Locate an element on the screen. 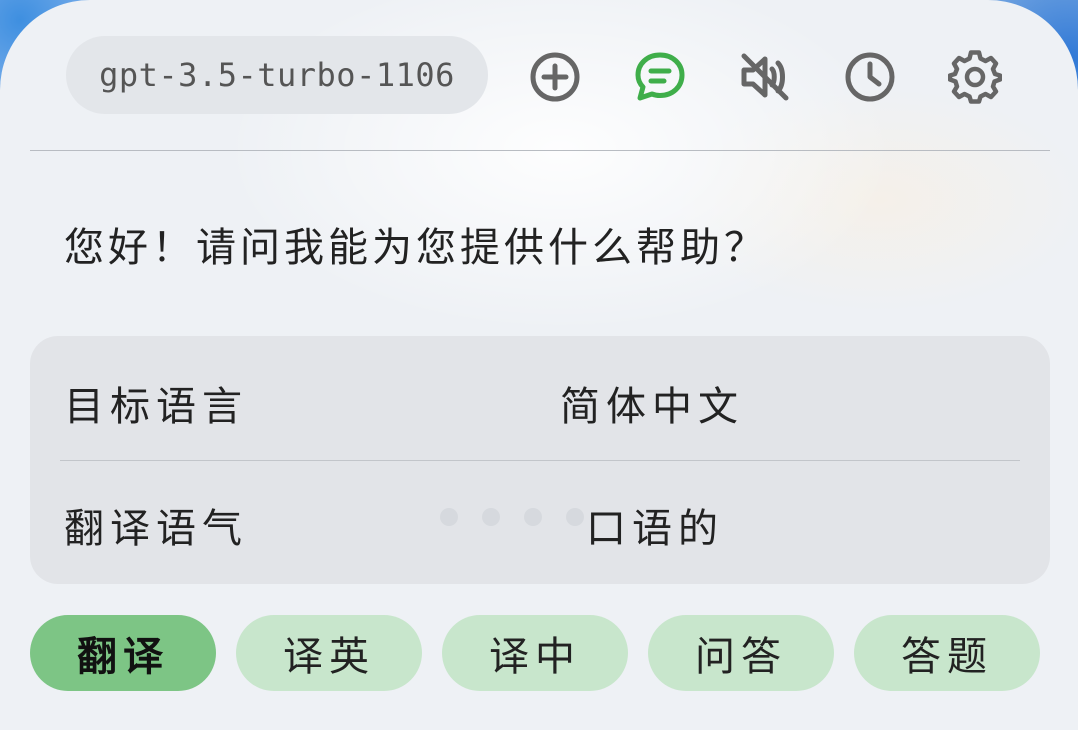 This screenshot has width=1078, height=730. setting-value: 口语的 is located at coordinates (655, 525).